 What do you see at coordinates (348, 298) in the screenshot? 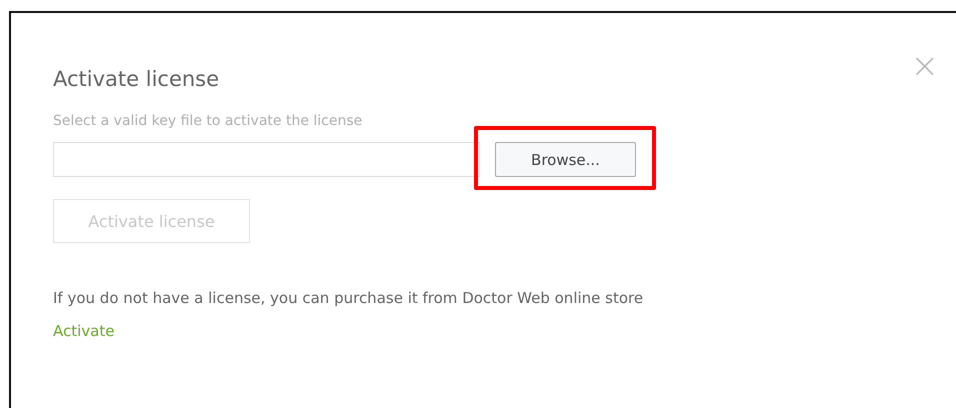
I see `purchase-text: If you do not have a license, you can purchase it from Doctor Web online store` at bounding box center [348, 298].